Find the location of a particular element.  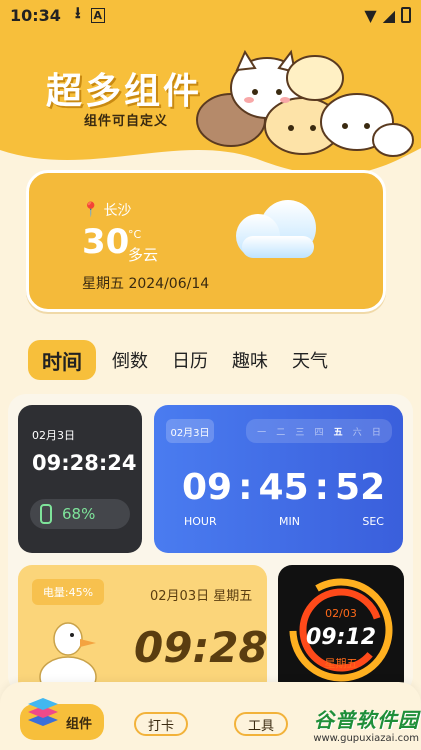

weather-city: 长沙 is located at coordinates (117, 211).